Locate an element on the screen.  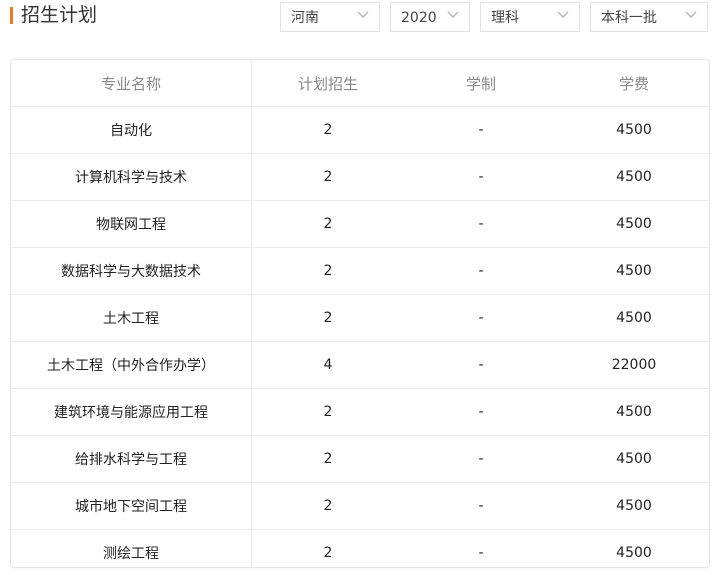
tuition-cell: 22000 is located at coordinates (634, 365).